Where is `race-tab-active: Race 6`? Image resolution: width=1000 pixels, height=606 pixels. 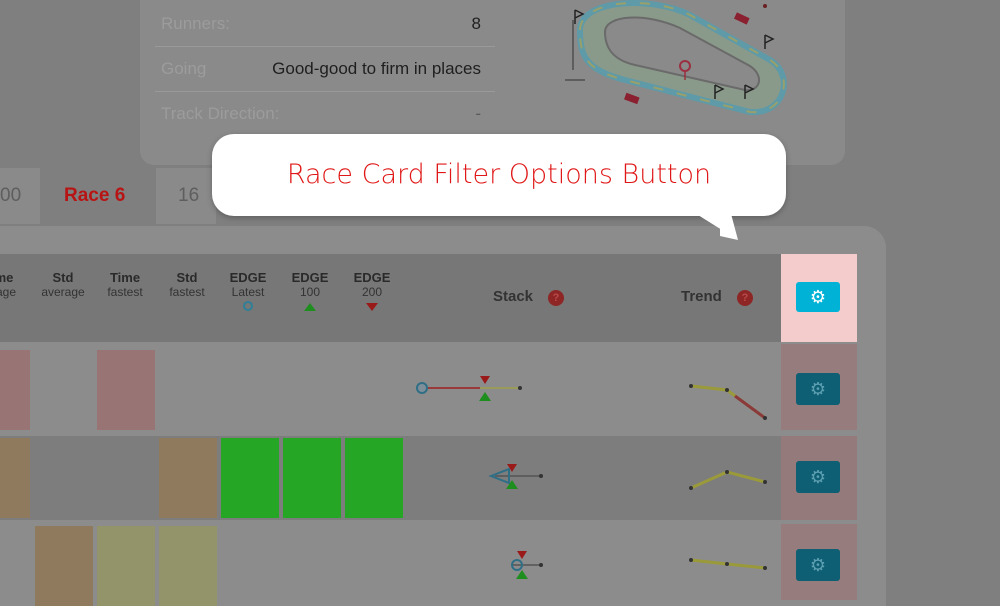
race-tab-active: Race 6 is located at coordinates (94, 196).